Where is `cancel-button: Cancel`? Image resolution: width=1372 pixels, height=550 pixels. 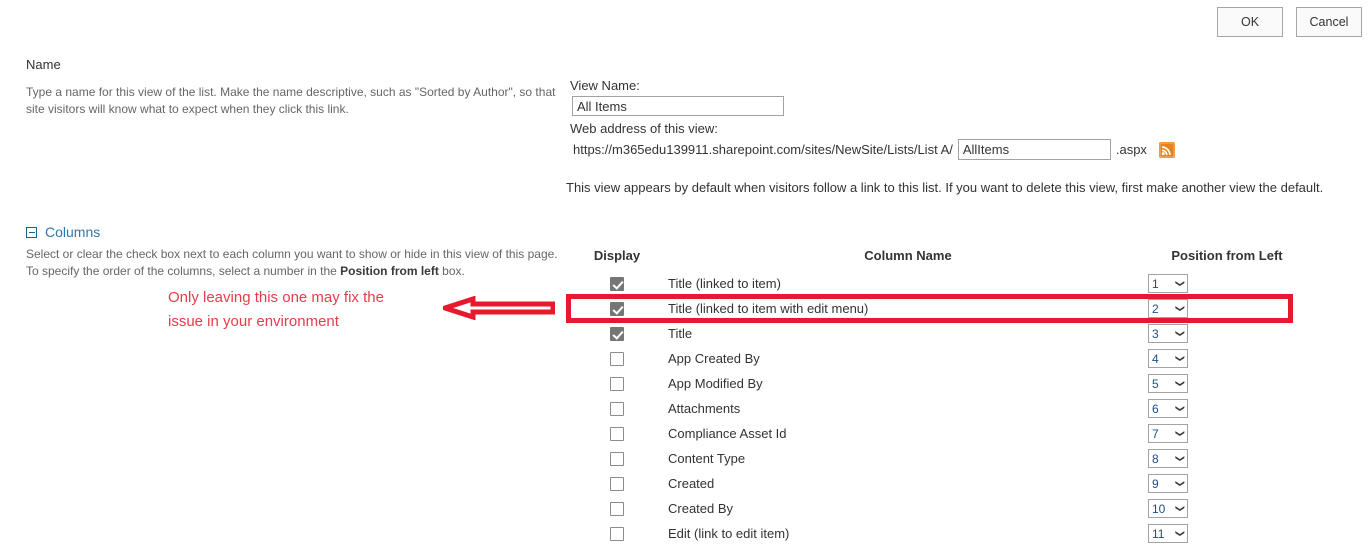
cancel-button: Cancel is located at coordinates (1329, 22).